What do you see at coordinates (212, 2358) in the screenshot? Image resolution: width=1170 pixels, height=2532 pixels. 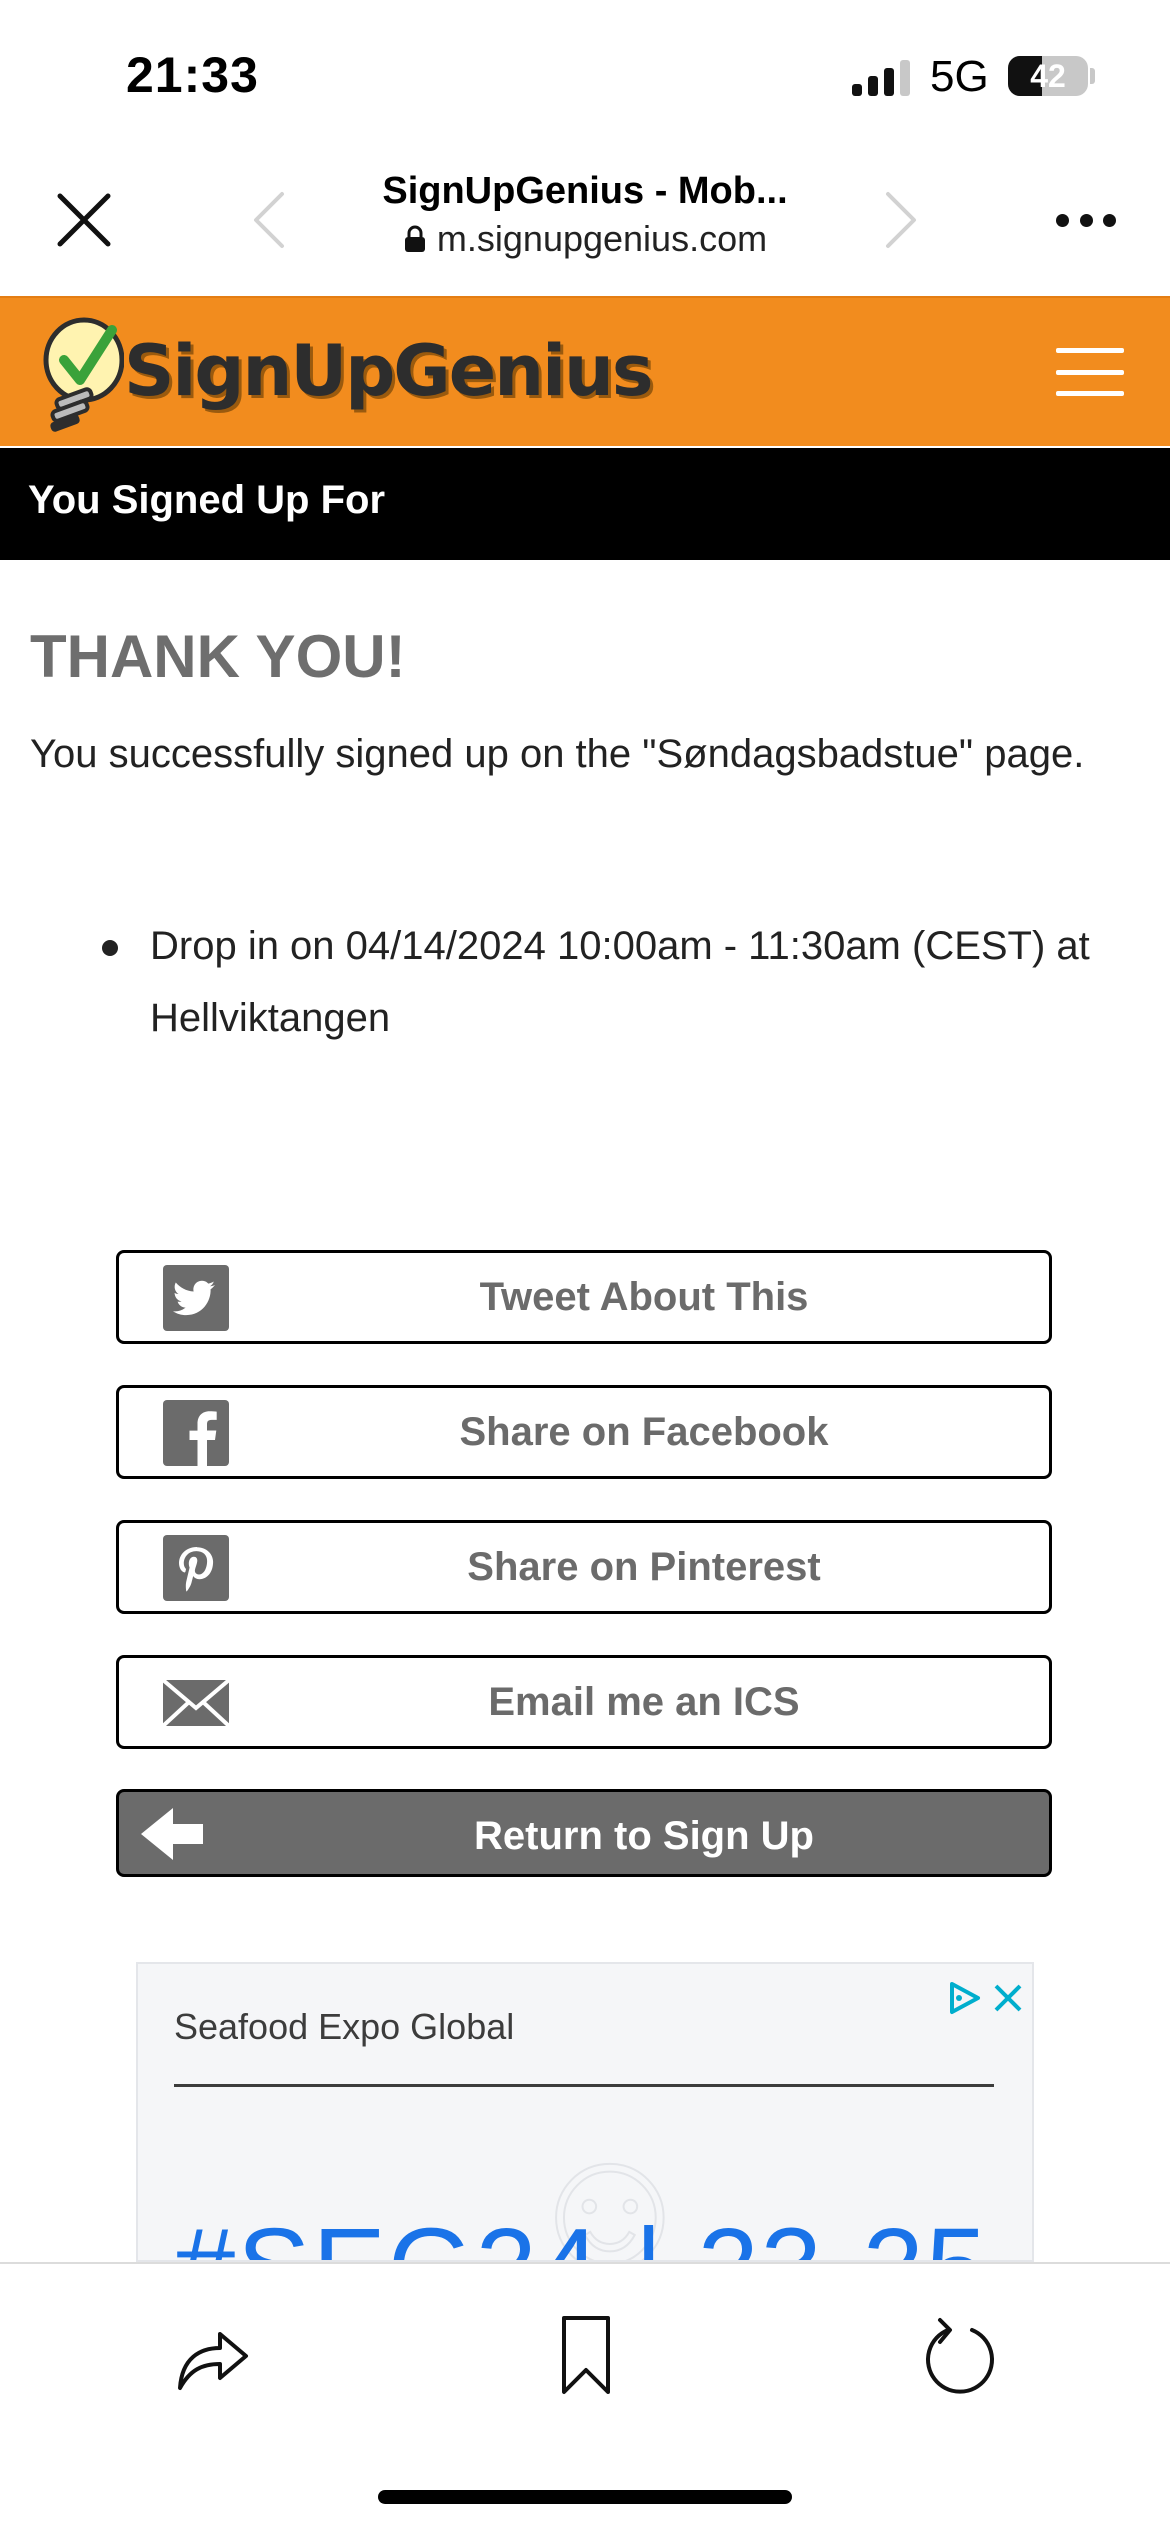 I see `share-icon` at bounding box center [212, 2358].